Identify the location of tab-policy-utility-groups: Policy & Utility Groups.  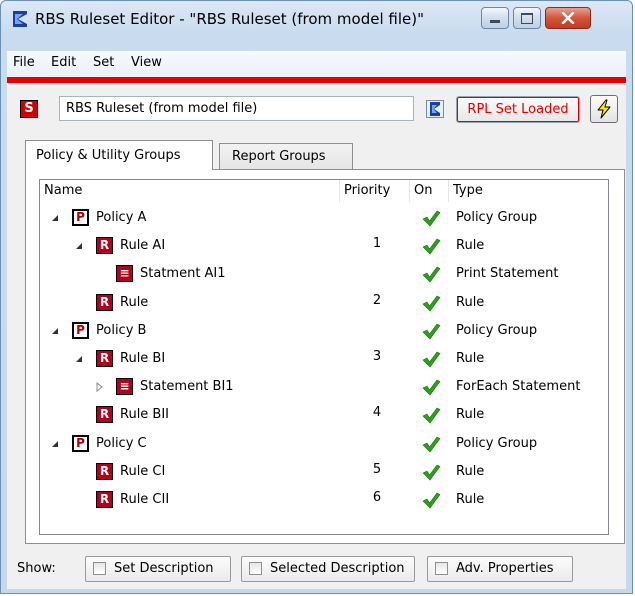
(119, 155).